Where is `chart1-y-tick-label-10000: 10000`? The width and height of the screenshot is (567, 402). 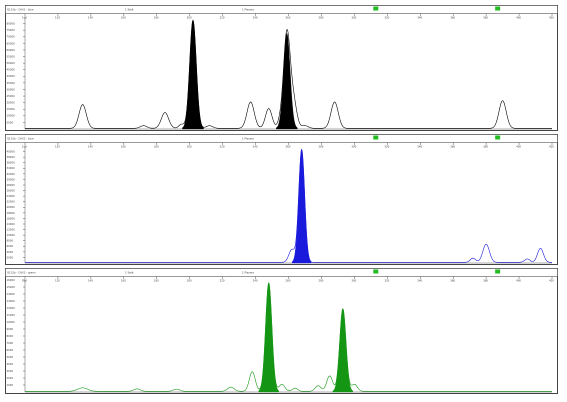 chart1-y-tick-label-10000: 10000 is located at coordinates (11, 116).